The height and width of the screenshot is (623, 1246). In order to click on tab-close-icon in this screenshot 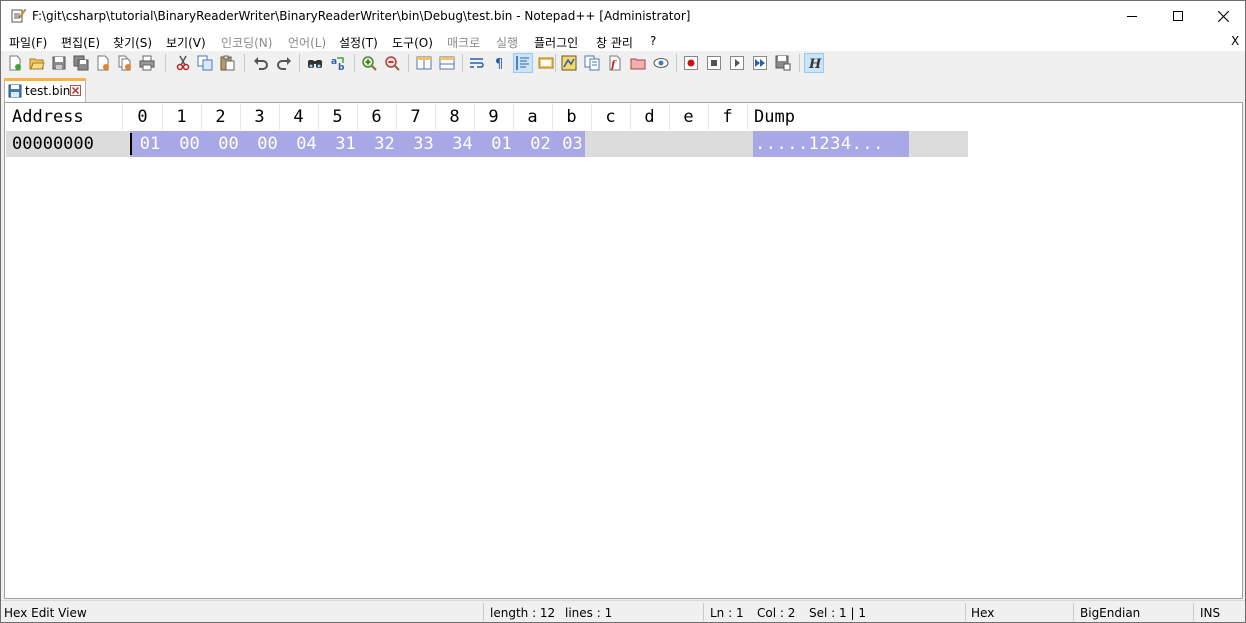, I will do `click(75, 90)`.